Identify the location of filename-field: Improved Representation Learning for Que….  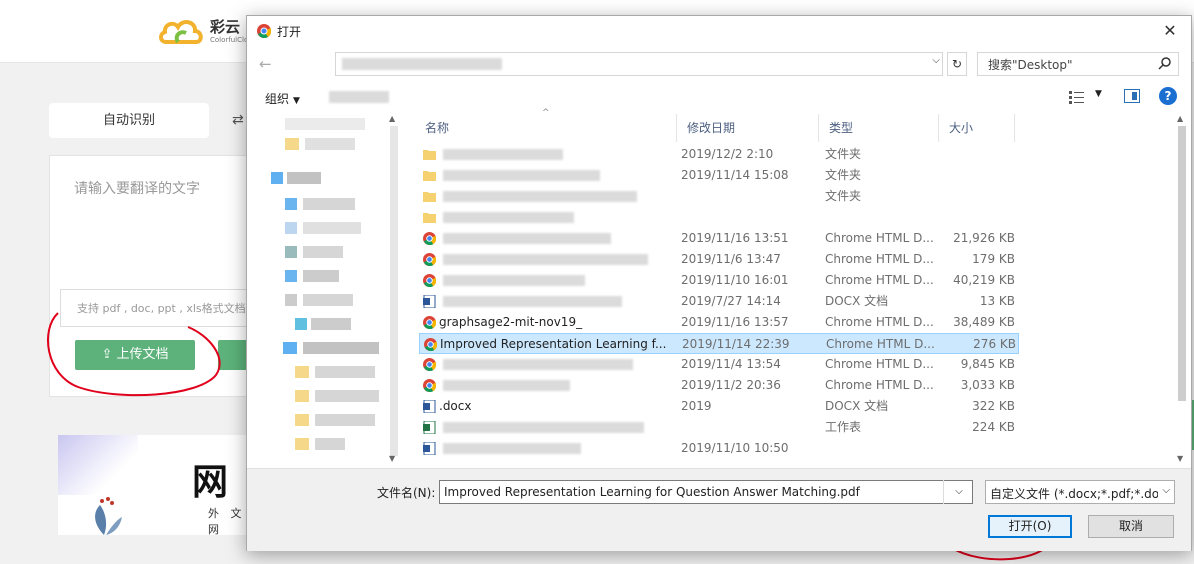
(706, 492).